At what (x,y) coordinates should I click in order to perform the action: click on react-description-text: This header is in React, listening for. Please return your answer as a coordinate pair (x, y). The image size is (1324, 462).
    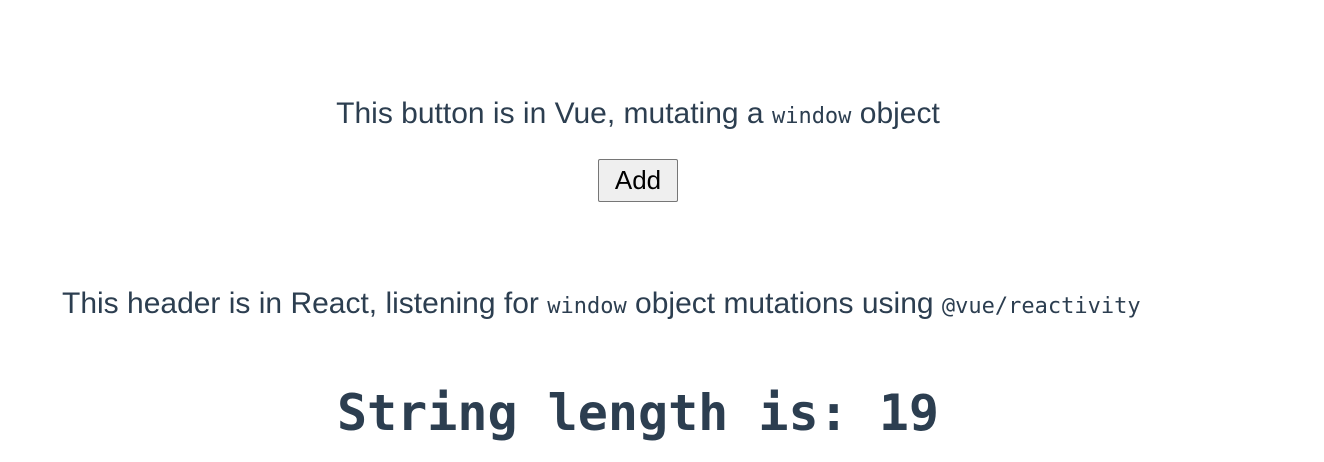
    Looking at the image, I should click on (305, 303).